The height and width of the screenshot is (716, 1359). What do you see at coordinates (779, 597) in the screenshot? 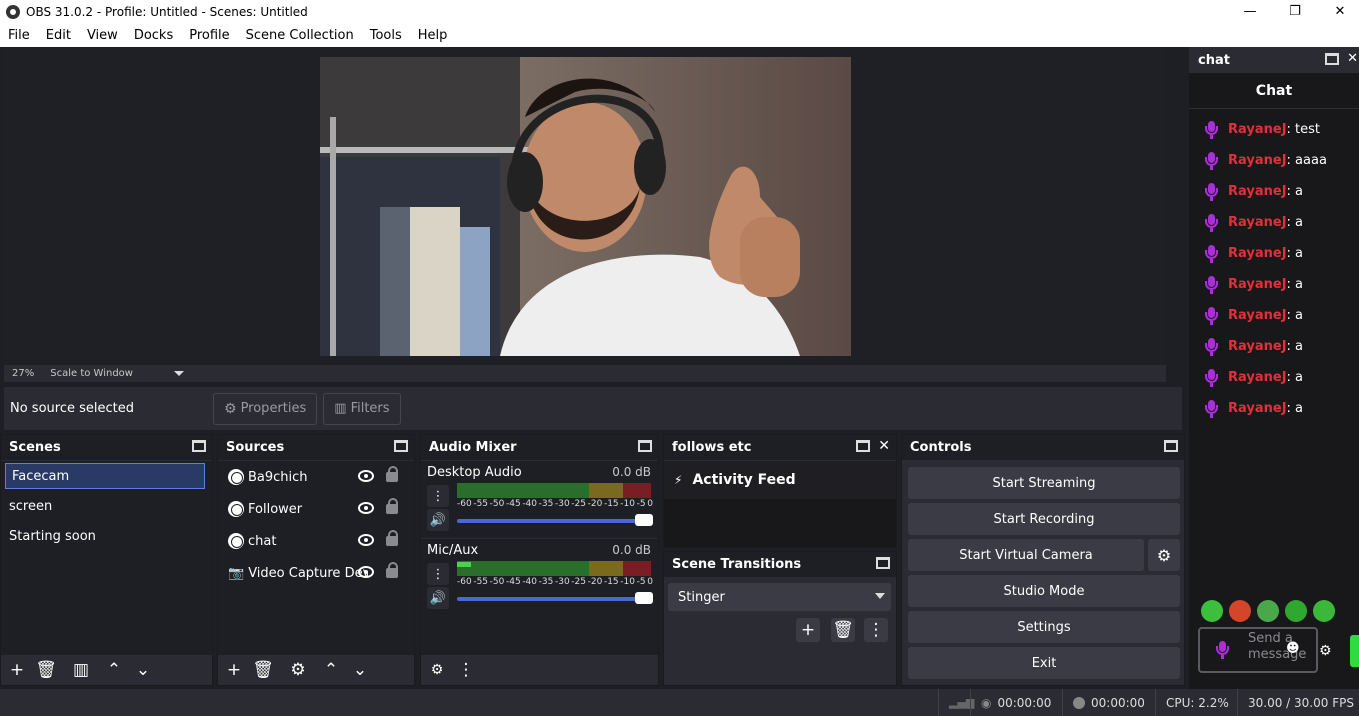
I see `transition-select: Stinger` at bounding box center [779, 597].